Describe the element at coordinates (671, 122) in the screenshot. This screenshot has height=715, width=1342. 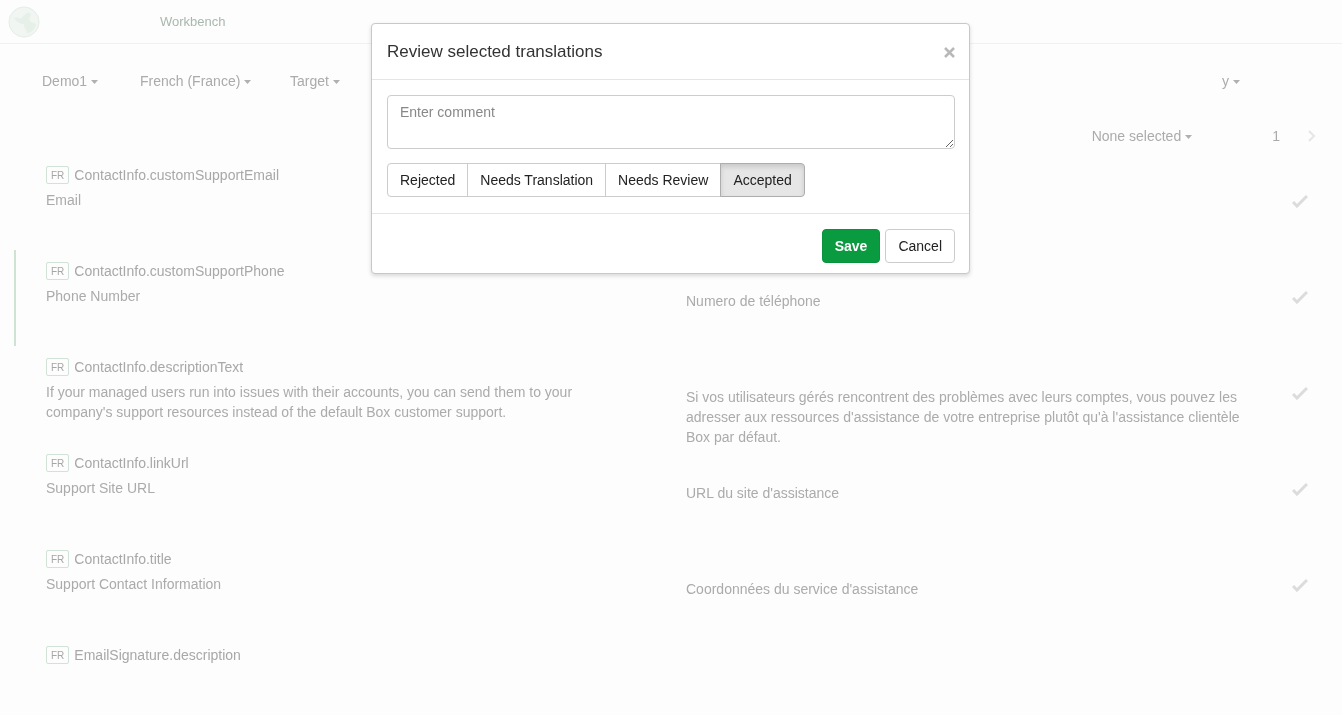
I see `comment-field: Enter comment` at that location.